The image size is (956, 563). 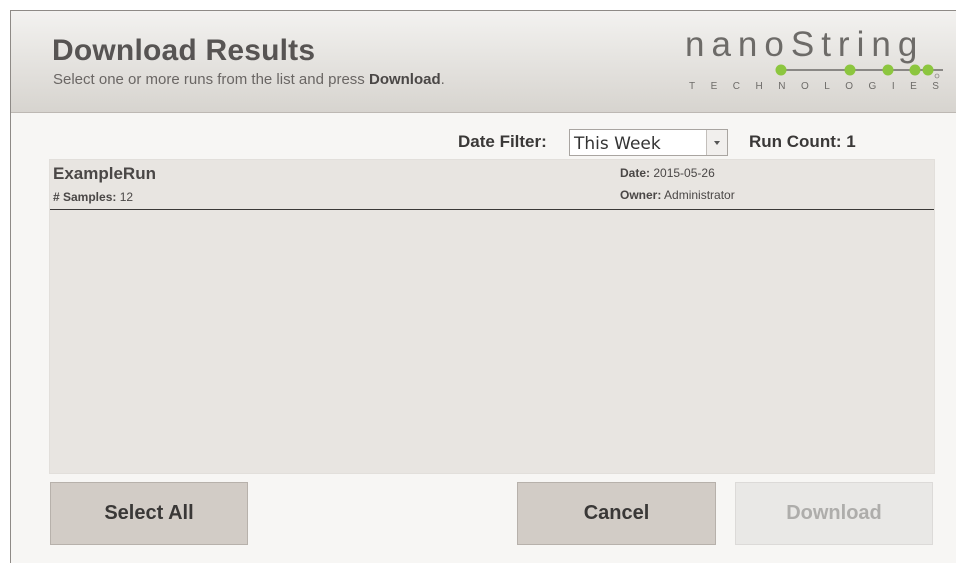 I want to click on run-date: Date: 2015-05-26, so click(x=667, y=173).